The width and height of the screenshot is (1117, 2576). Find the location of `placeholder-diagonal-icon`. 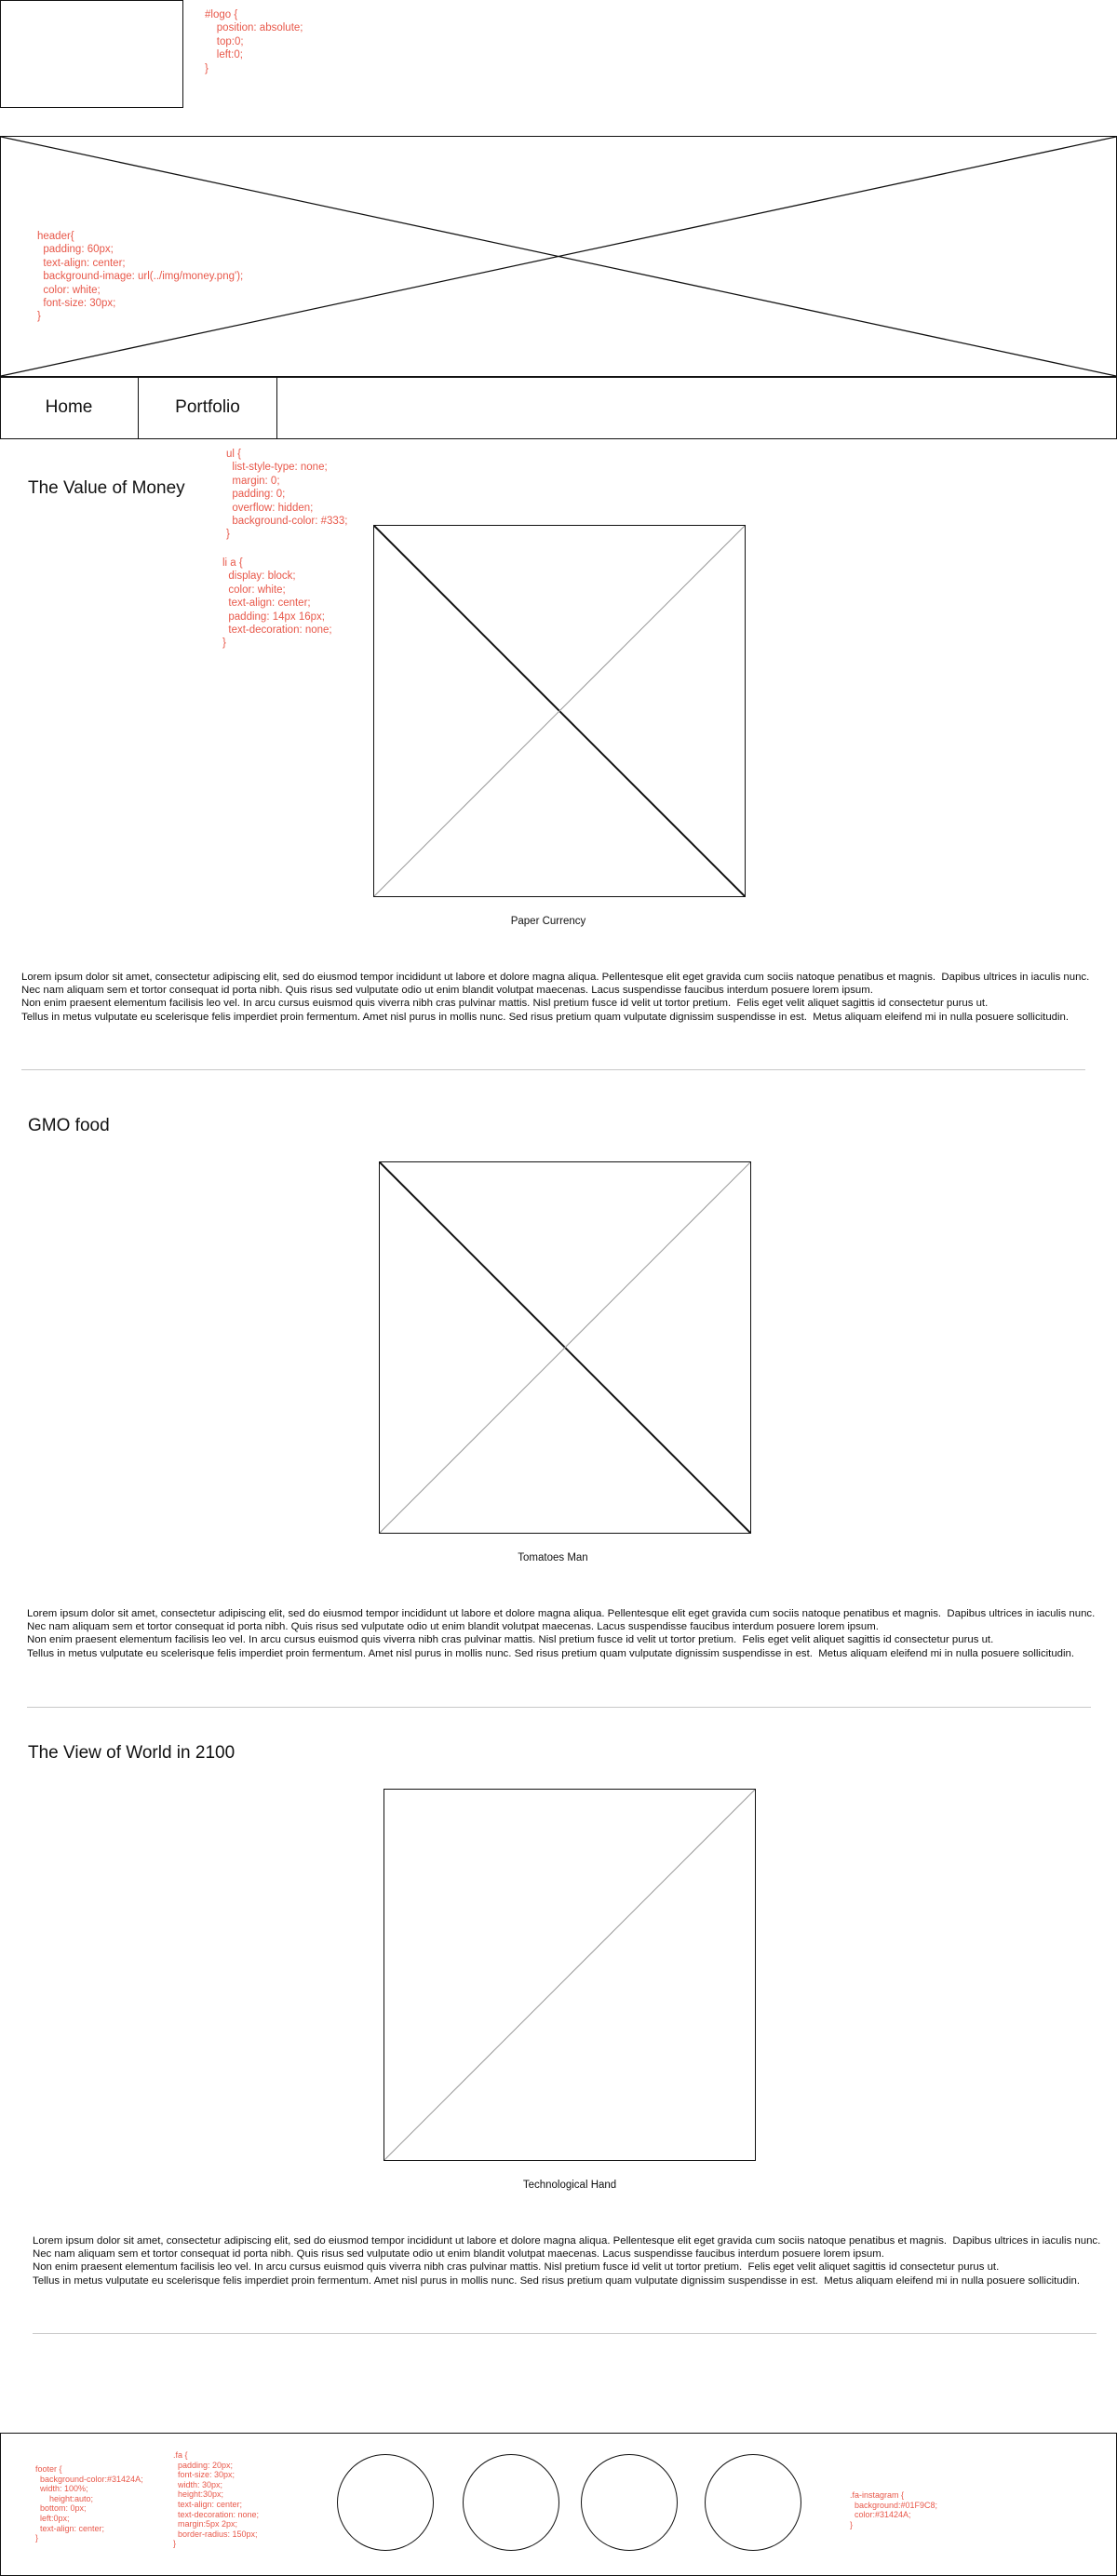

placeholder-diagonal-icon is located at coordinates (569, 1975).